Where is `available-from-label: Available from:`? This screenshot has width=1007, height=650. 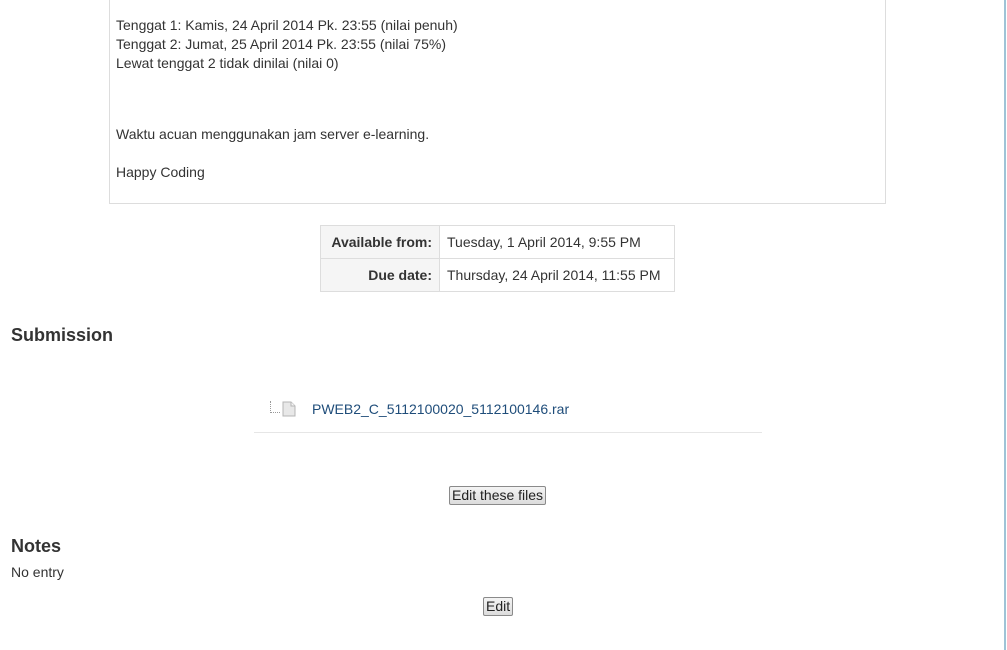
available-from-label: Available from: is located at coordinates (380, 242).